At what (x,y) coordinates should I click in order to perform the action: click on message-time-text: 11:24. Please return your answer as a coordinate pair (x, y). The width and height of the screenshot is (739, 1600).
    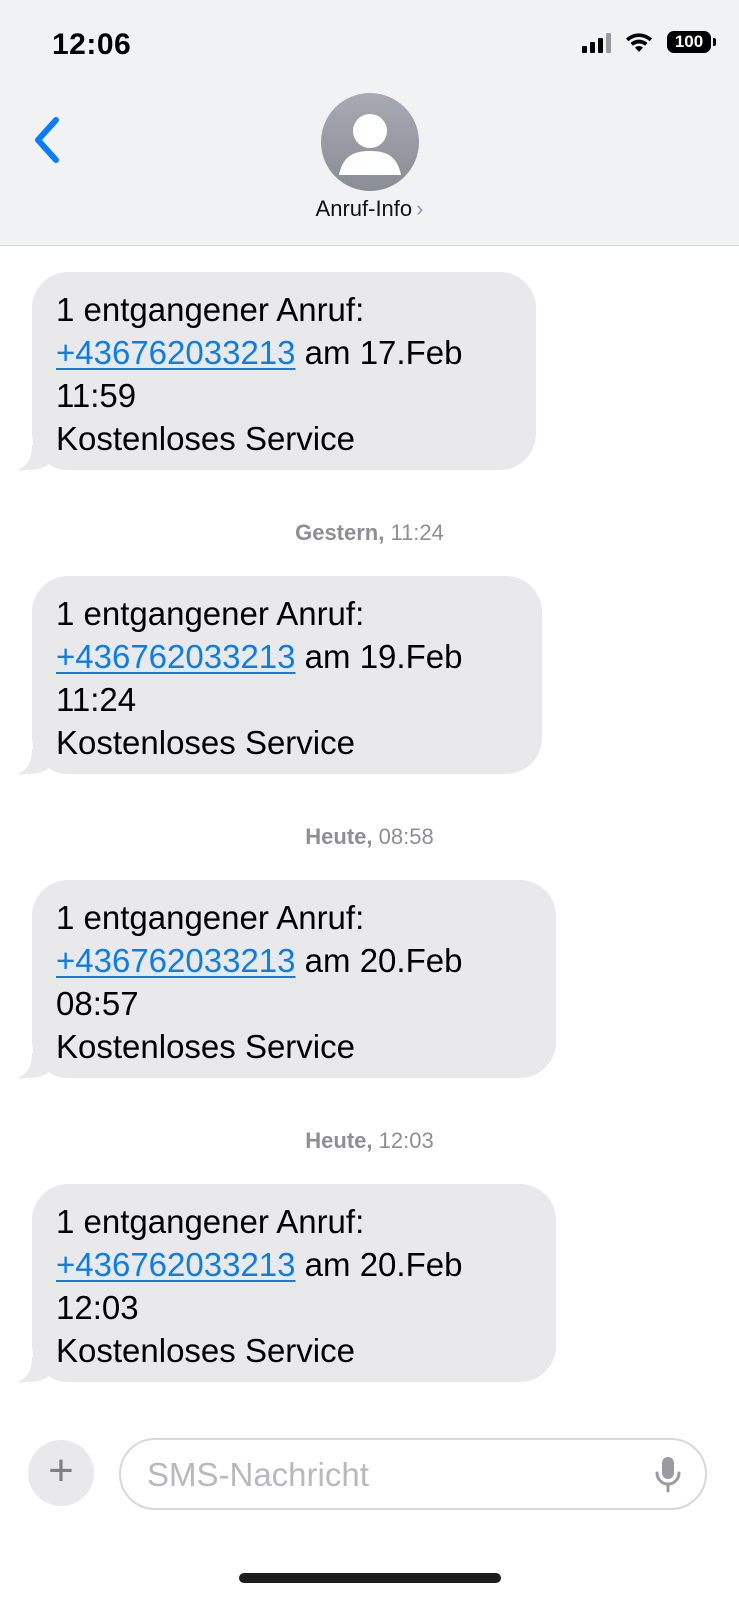
    Looking at the image, I should click on (96, 699).